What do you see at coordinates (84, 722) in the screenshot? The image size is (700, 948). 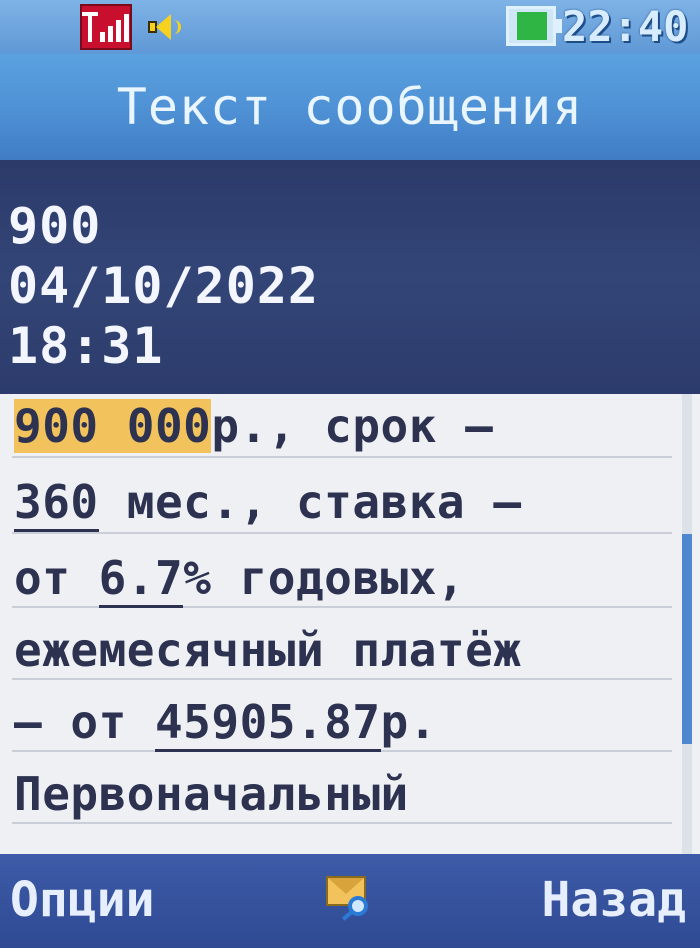 I see `message-text: – от` at bounding box center [84, 722].